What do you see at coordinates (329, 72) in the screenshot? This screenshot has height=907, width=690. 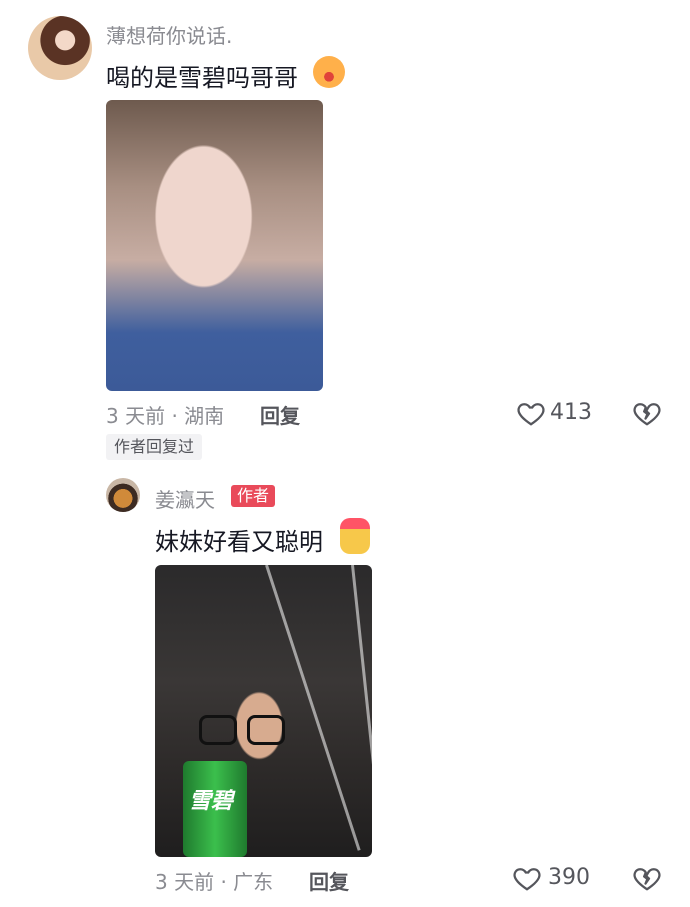 I see `kiss-face-emoji-icon` at bounding box center [329, 72].